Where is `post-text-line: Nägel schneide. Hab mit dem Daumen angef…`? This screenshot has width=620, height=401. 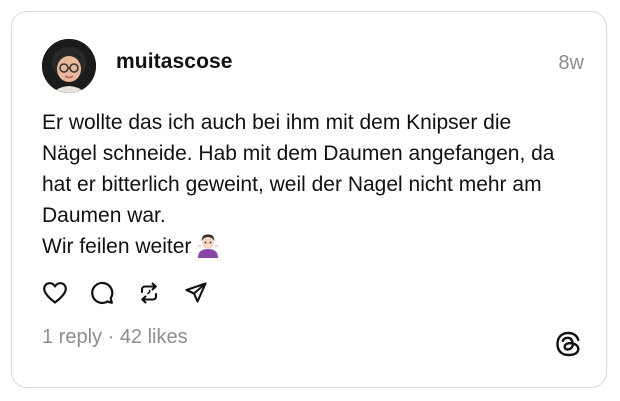 post-text-line: Nägel schneide. Hab mit dem Daumen angef… is located at coordinates (298, 153).